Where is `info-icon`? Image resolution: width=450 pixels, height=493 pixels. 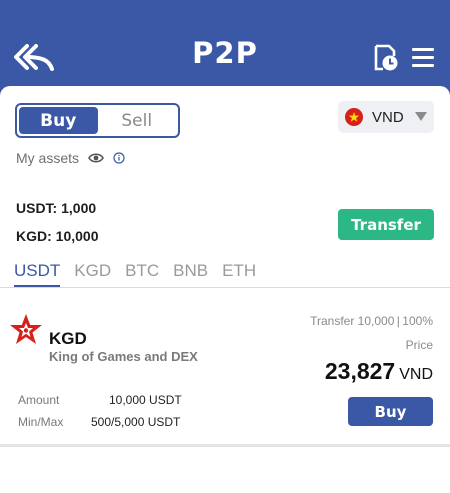
info-icon is located at coordinates (119, 158).